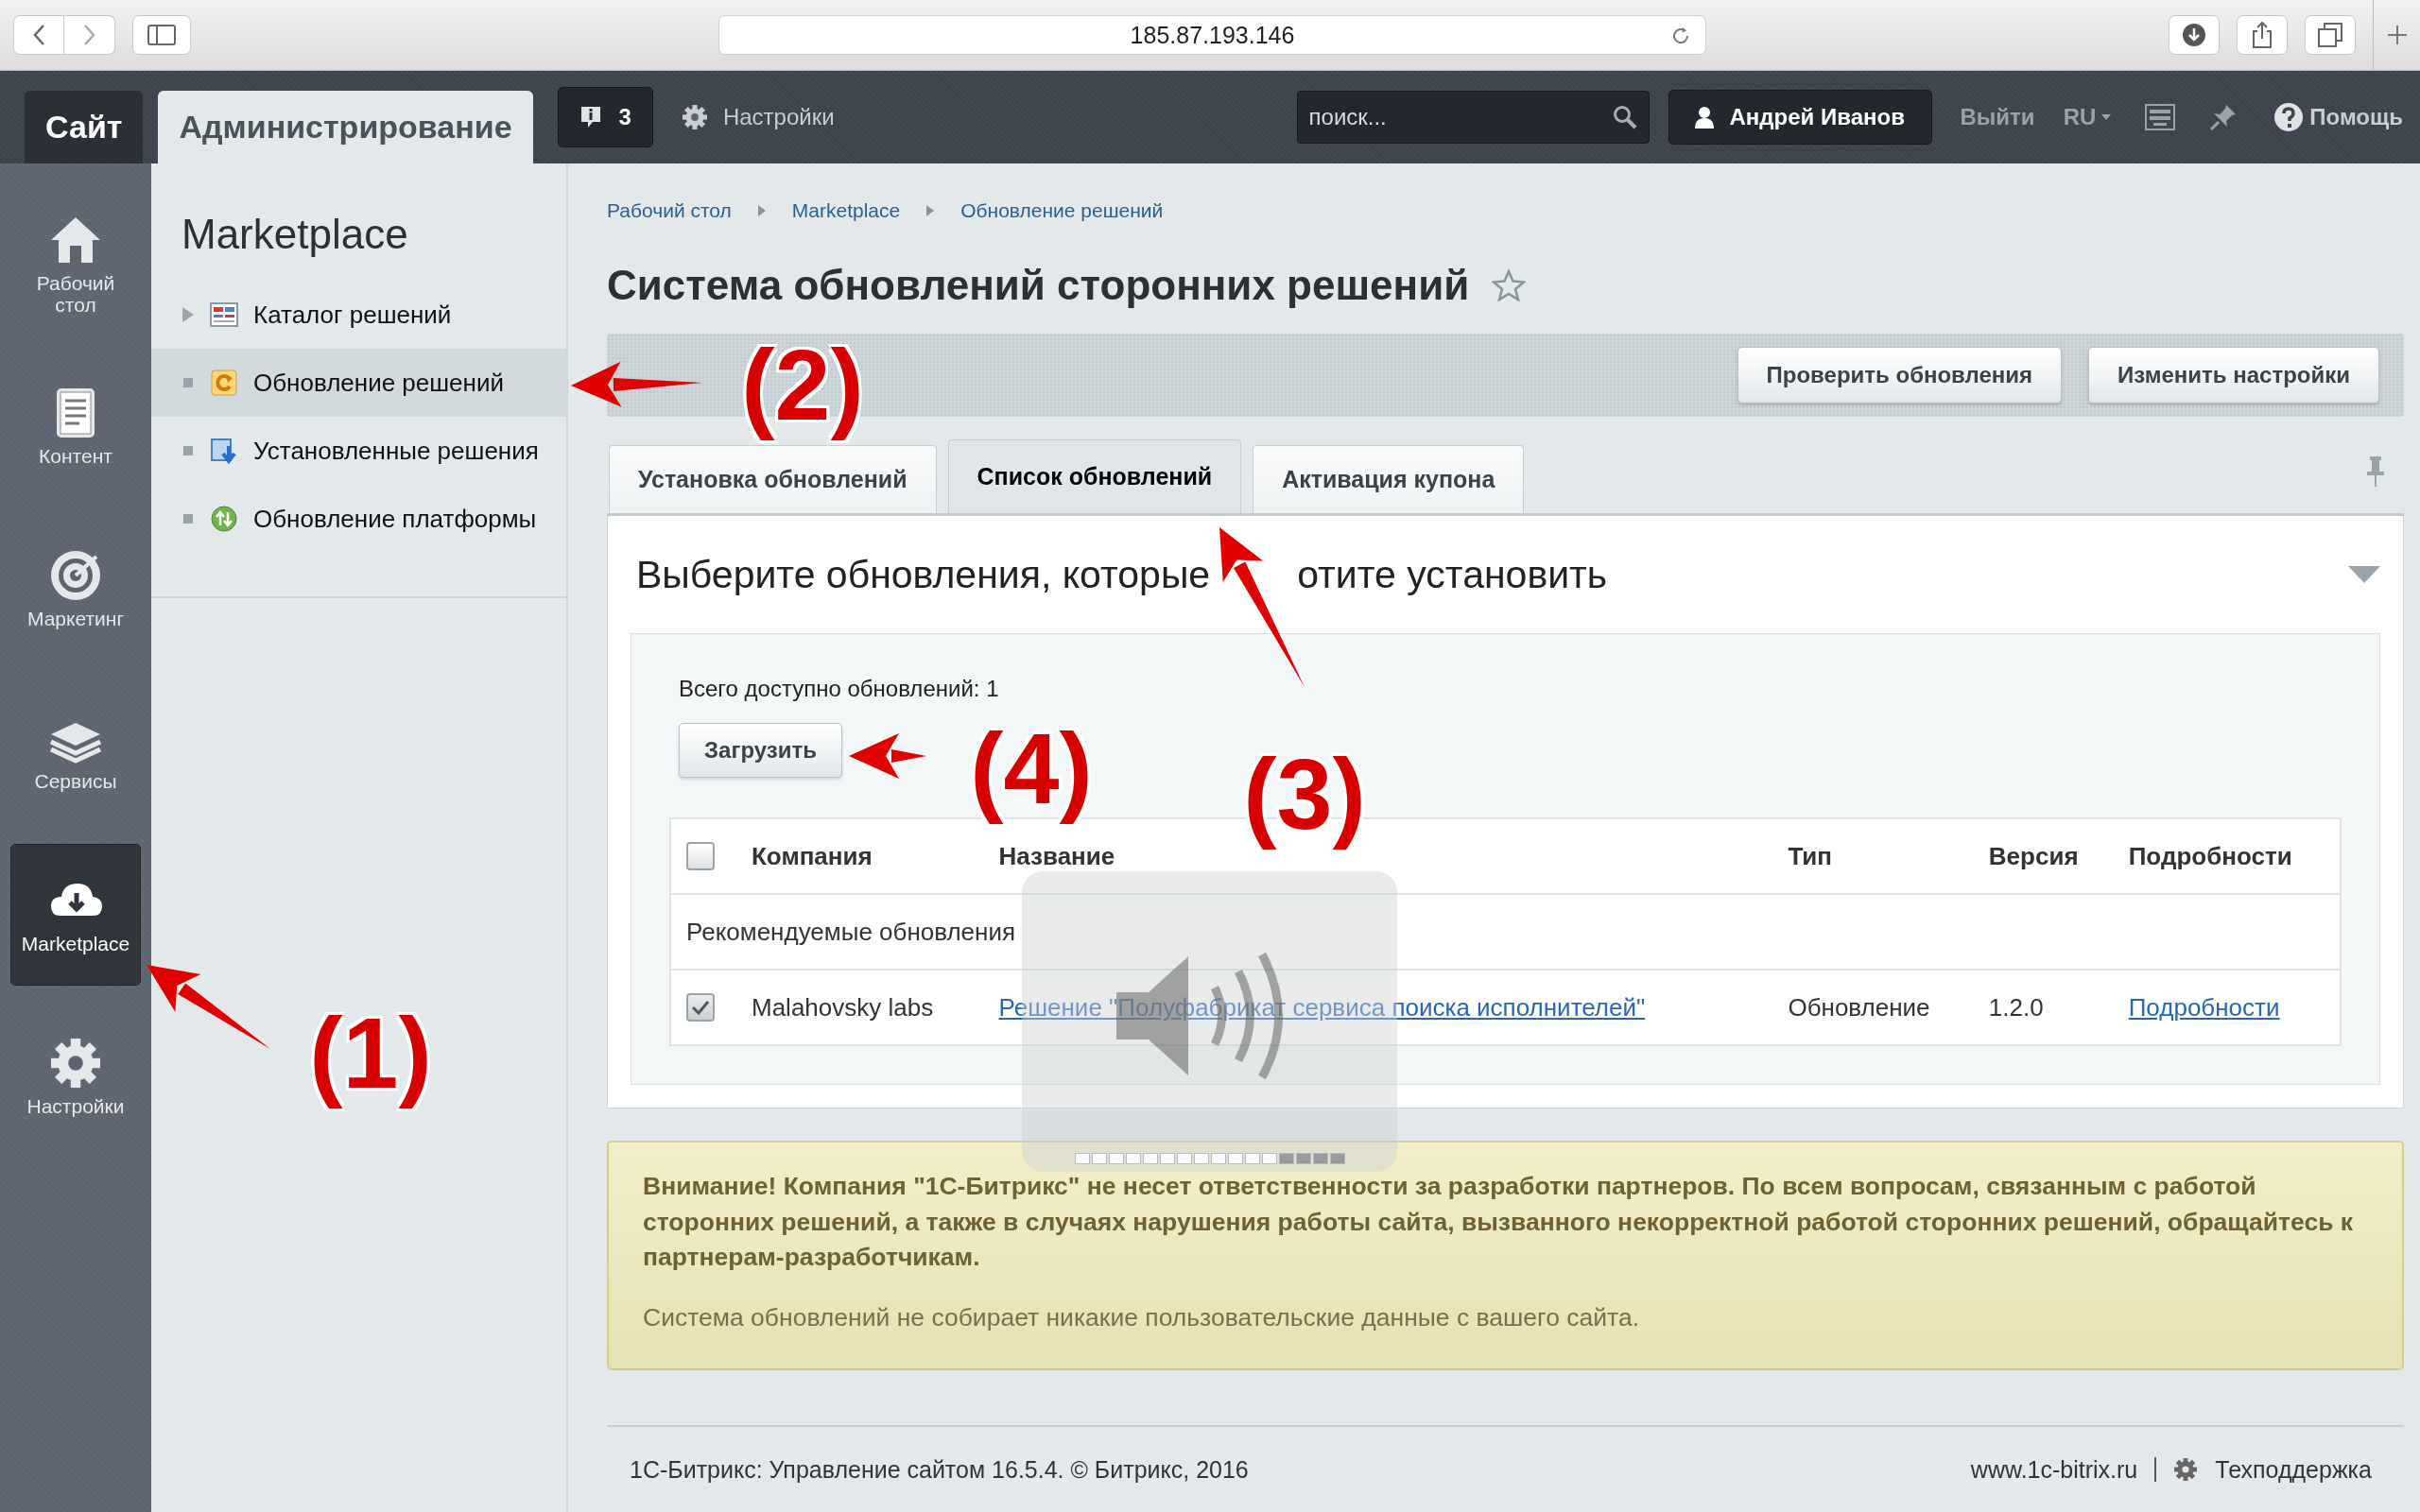 The image size is (2420, 1512). What do you see at coordinates (2087, 117) in the screenshot?
I see `language-selector: RU` at bounding box center [2087, 117].